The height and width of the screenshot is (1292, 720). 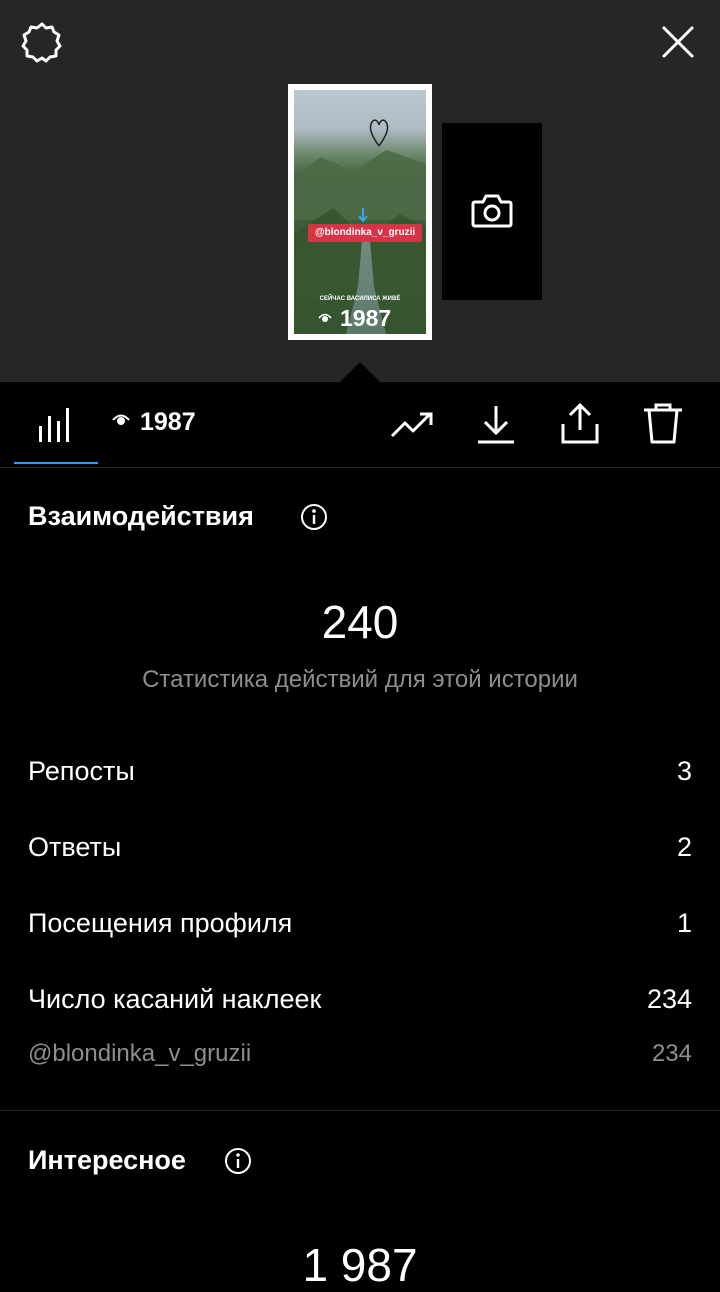 I want to click on trash-icon, so click(x=663, y=424).